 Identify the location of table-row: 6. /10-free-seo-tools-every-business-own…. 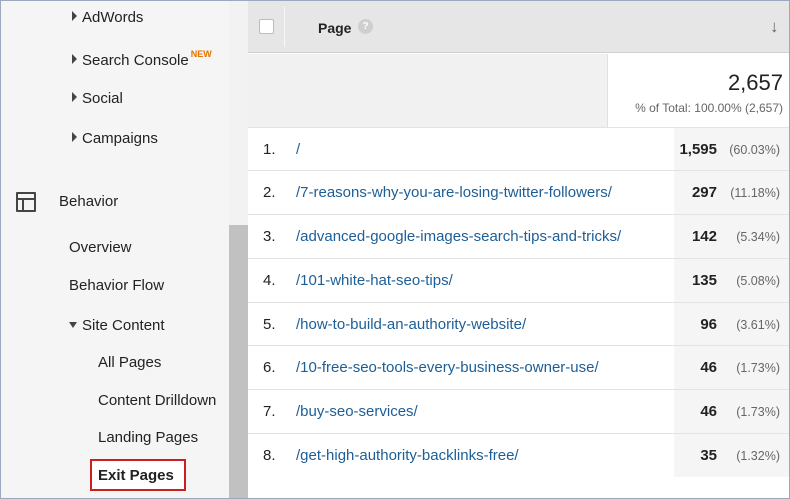
(519, 367).